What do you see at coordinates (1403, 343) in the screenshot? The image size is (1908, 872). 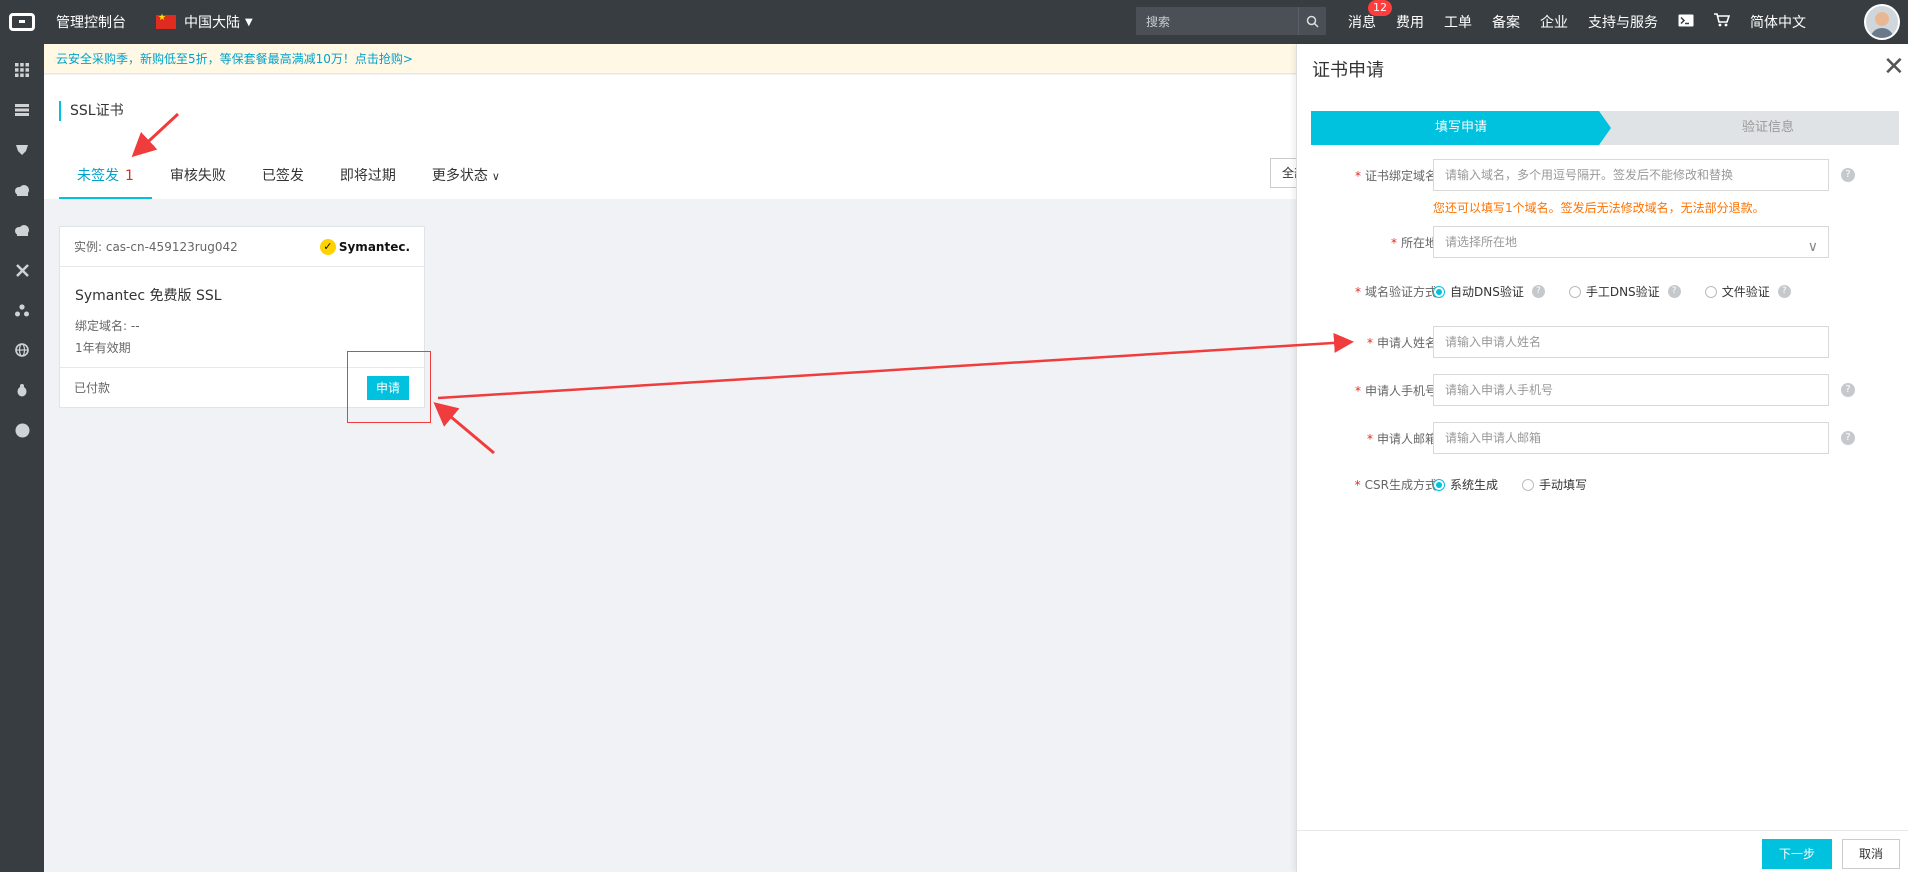 I see `applicant-name-label: * 申请人姓名:` at bounding box center [1403, 343].